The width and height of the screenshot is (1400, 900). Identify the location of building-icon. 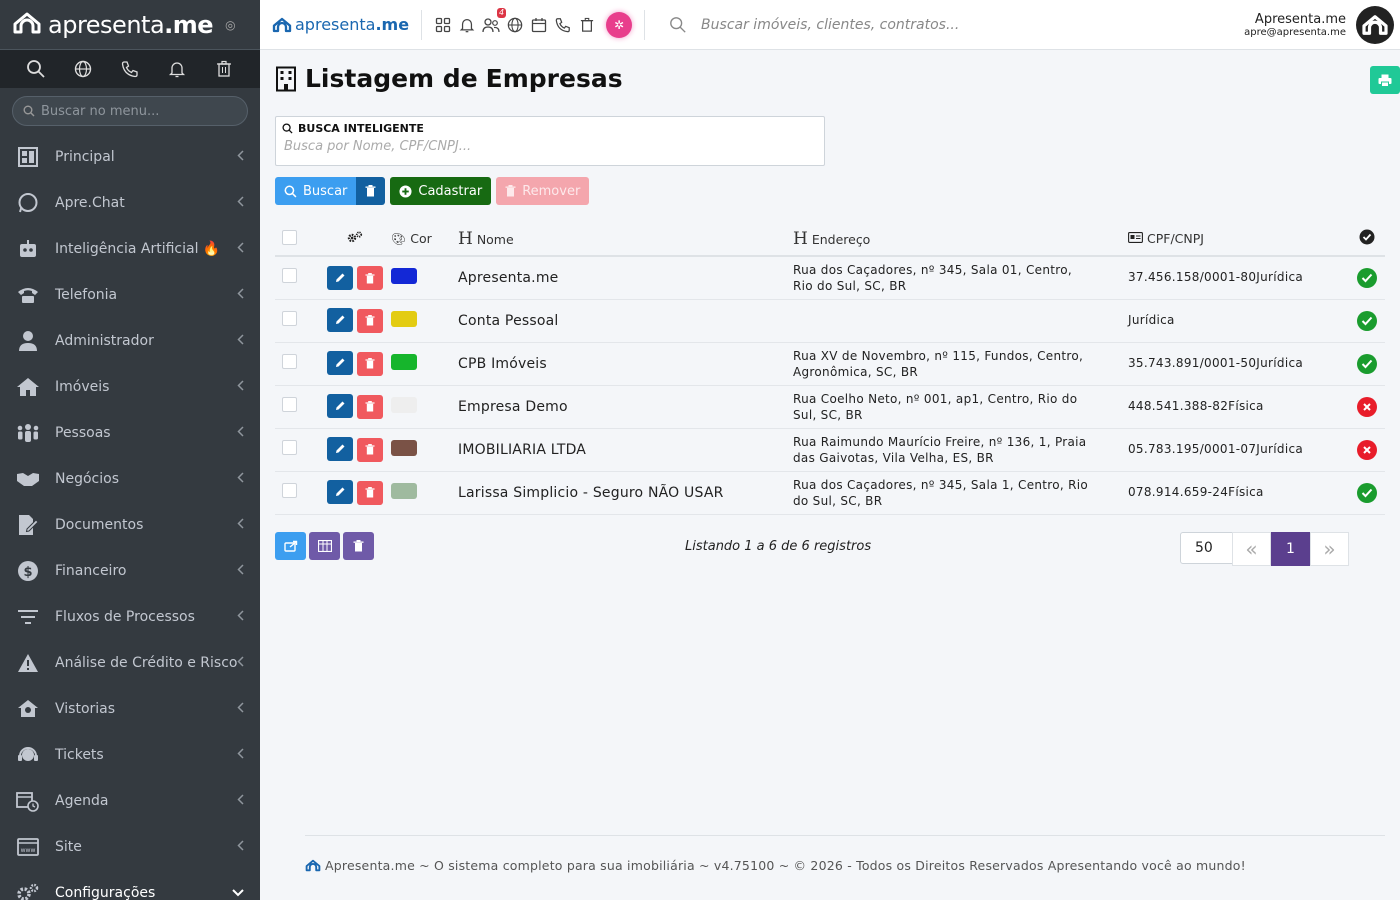
(286, 78).